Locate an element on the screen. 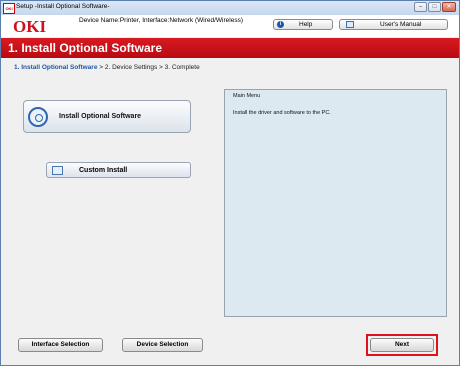 This screenshot has width=460, height=366. manual-book-icon is located at coordinates (350, 24).